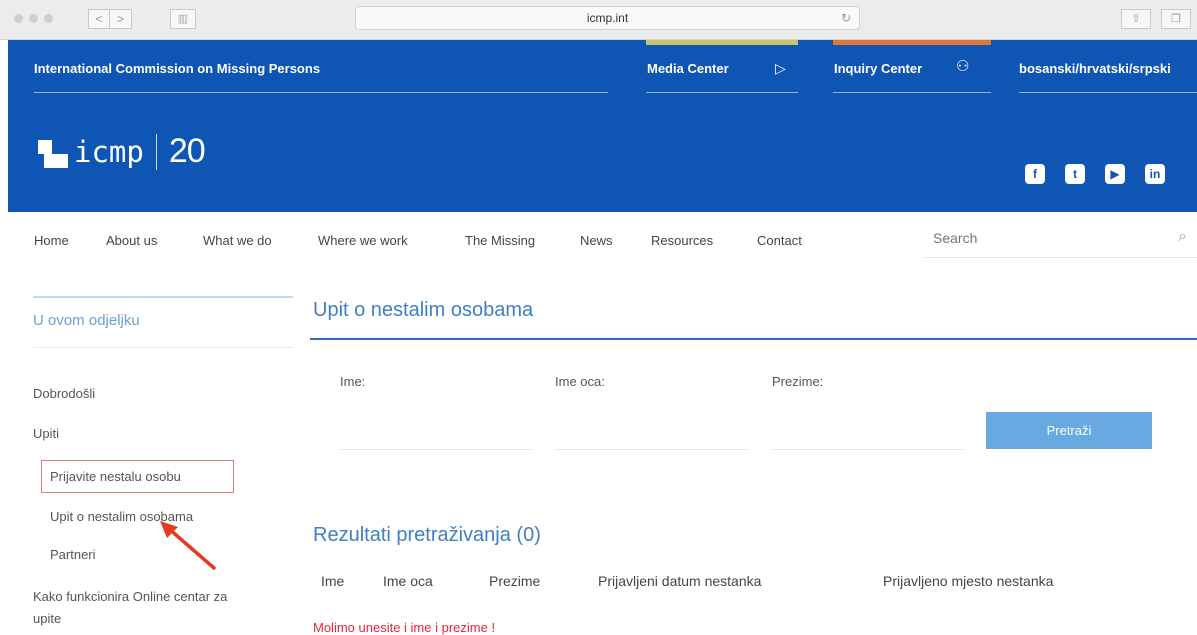 This screenshot has width=1197, height=635. Describe the element at coordinates (404, 627) in the screenshot. I see `validation-warning: Molimo unesite i ime i prezime !` at that location.